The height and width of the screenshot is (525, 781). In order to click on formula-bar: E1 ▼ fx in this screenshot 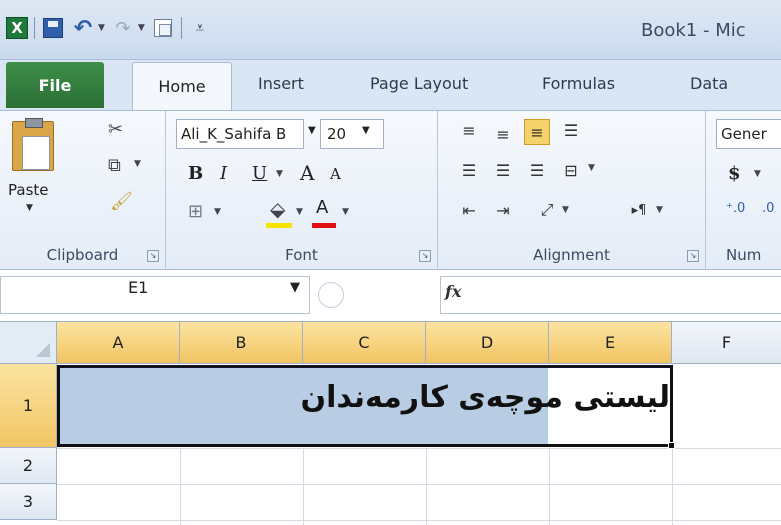, I will do `click(390, 296)`.